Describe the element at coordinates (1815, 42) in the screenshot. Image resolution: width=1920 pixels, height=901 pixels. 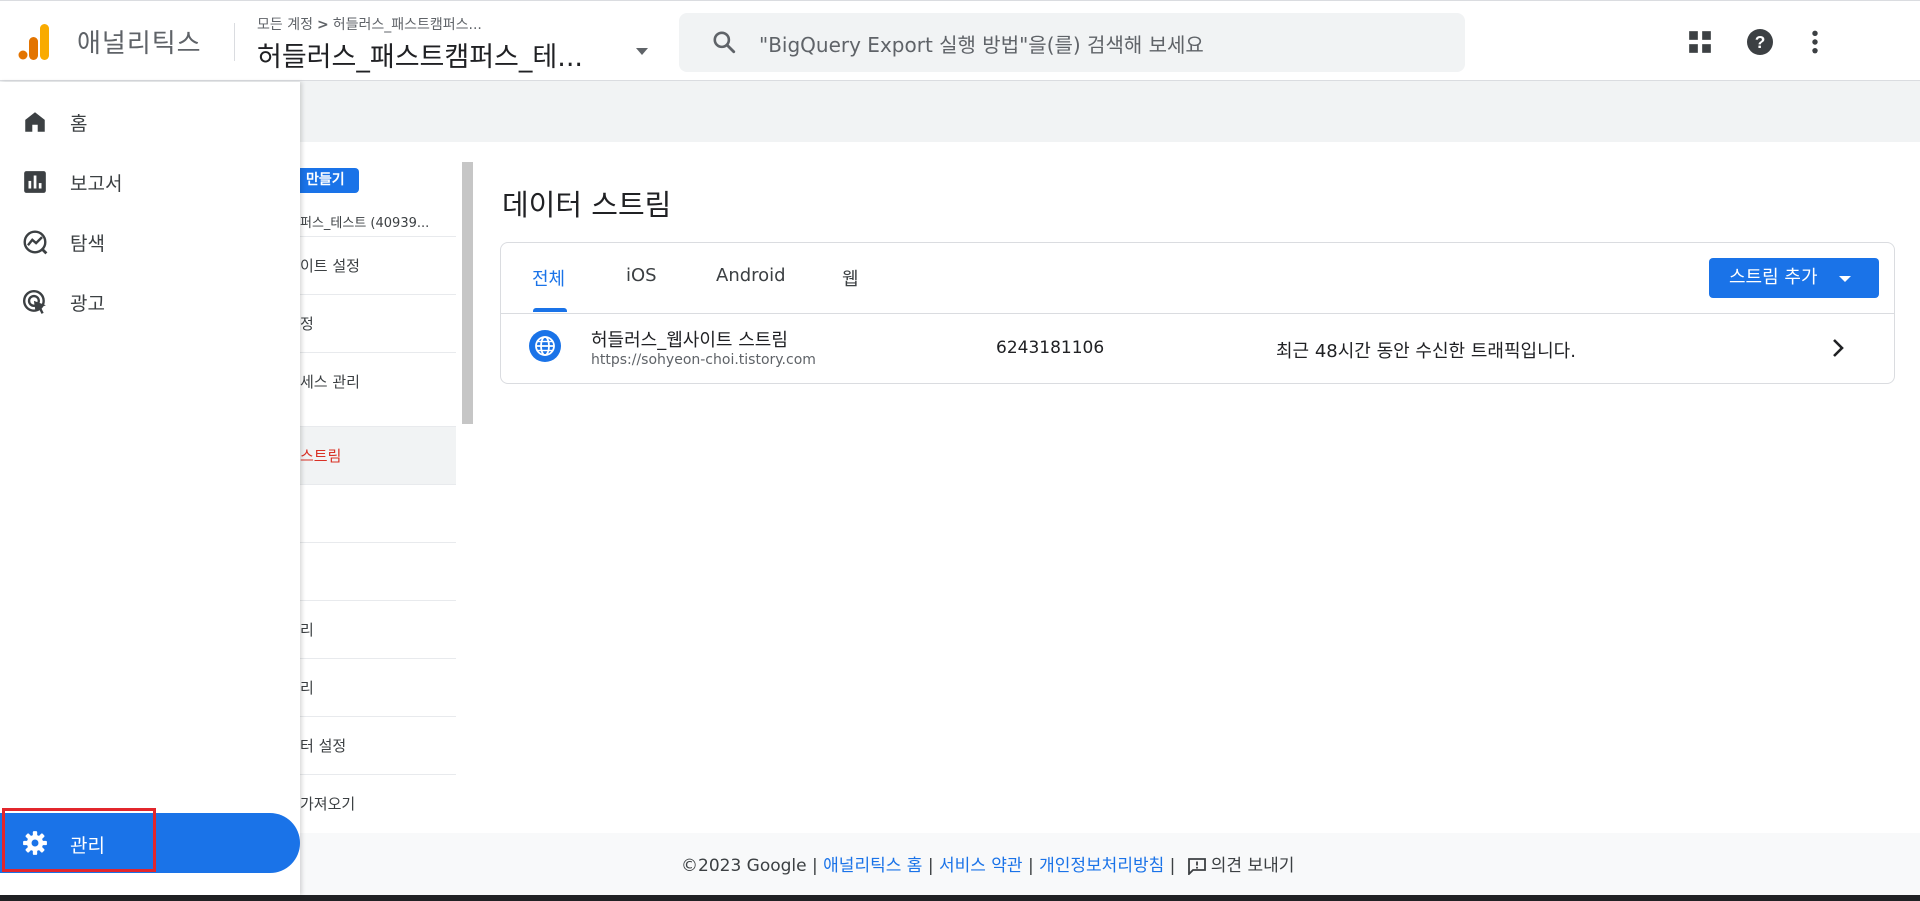
I see `more-vert-icon` at that location.